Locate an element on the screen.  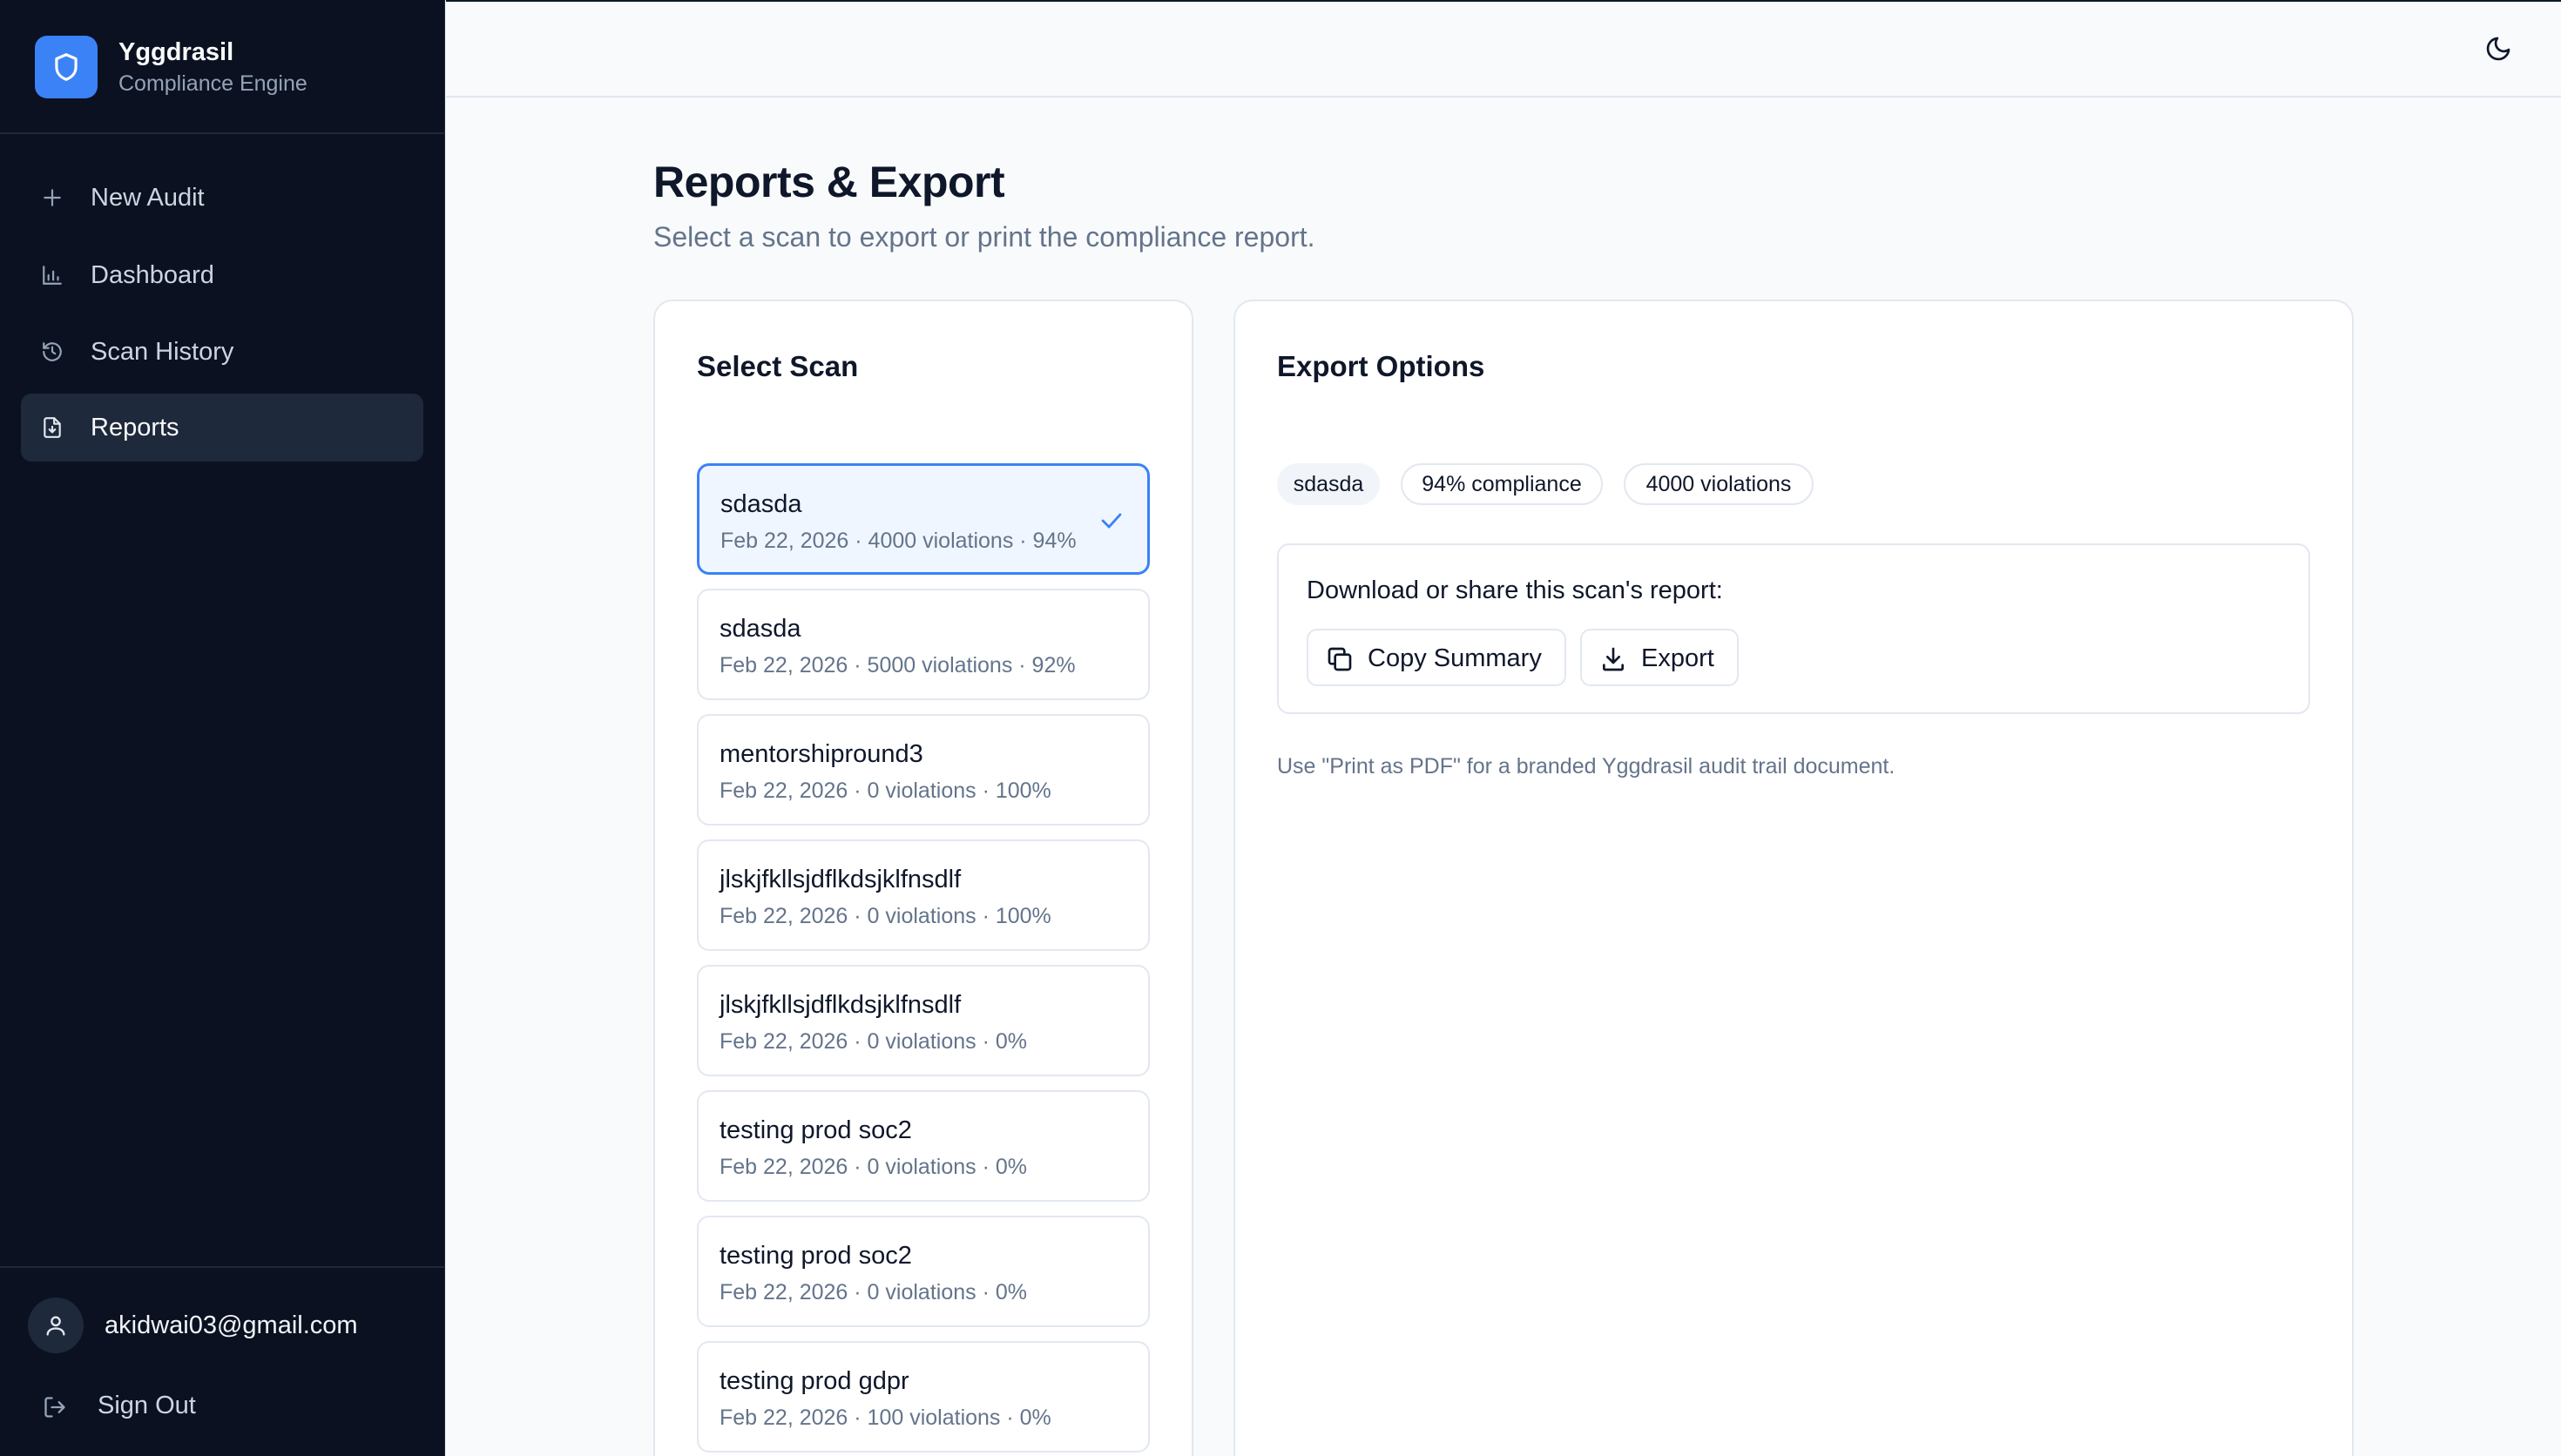
check-icon is located at coordinates (1111, 521).